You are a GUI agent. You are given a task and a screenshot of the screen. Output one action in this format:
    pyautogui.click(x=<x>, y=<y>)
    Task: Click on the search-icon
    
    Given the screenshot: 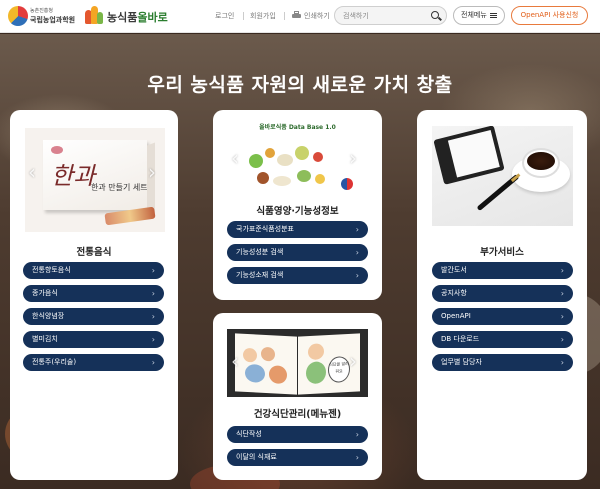 What is the action you would take?
    pyautogui.click(x=435, y=15)
    